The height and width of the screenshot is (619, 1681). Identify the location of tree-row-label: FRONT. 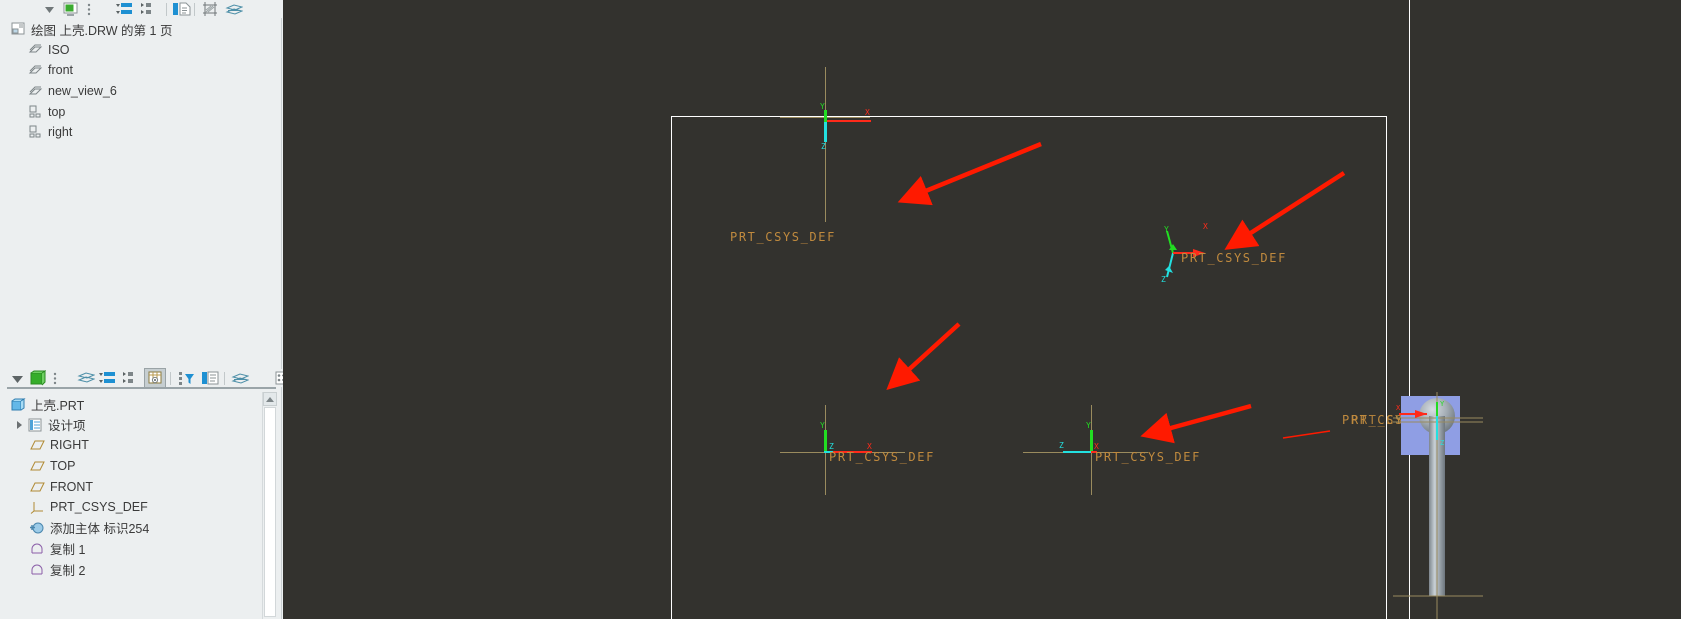
(72, 486).